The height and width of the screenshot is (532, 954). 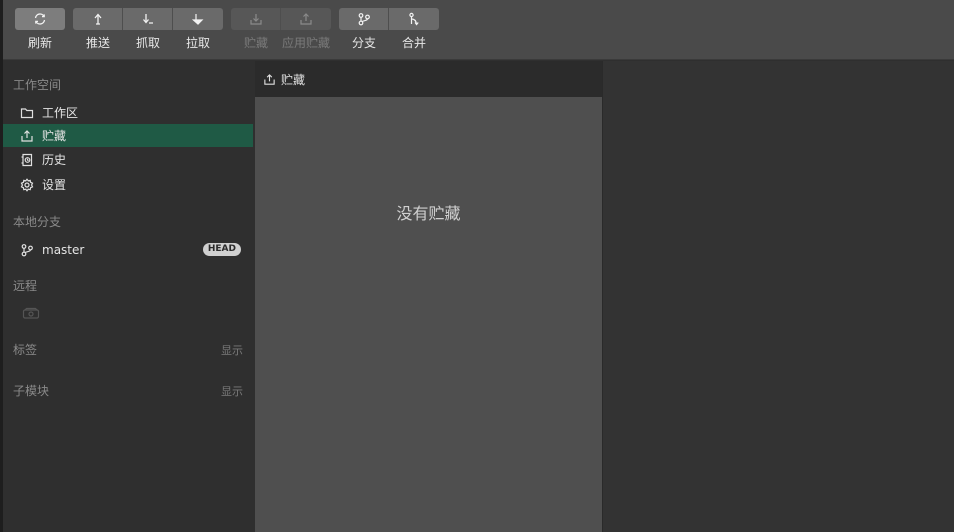 What do you see at coordinates (255, 43) in the screenshot?
I see `stash-label: 贮藏` at bounding box center [255, 43].